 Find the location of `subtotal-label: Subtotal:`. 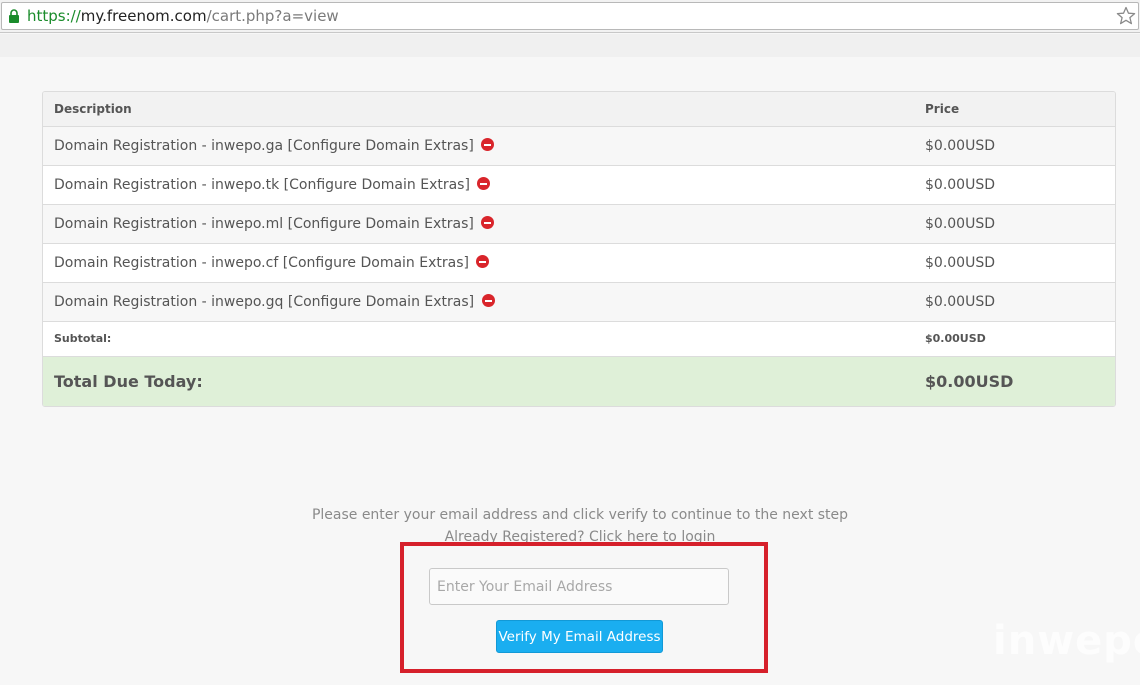

subtotal-label: Subtotal: is located at coordinates (83, 338).